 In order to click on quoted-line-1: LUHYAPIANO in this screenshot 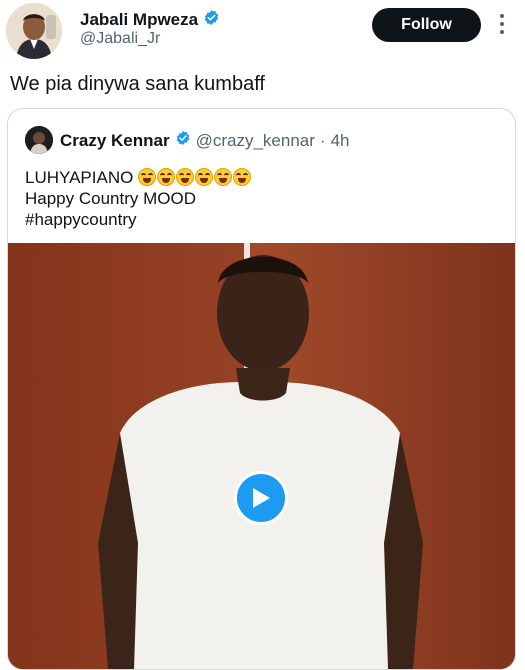, I will do `click(138, 177)`.